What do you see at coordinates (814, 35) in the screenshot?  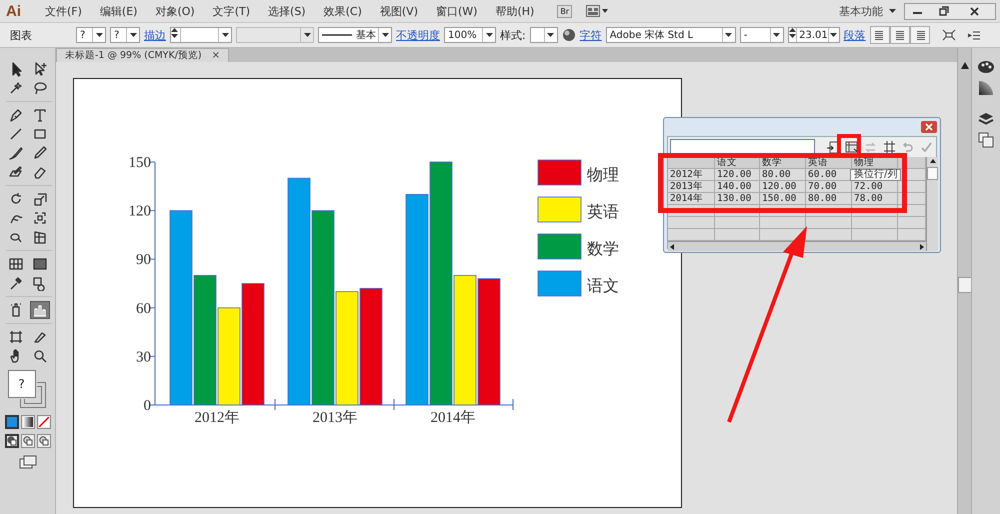 I see `font-size-field: 23.01` at bounding box center [814, 35].